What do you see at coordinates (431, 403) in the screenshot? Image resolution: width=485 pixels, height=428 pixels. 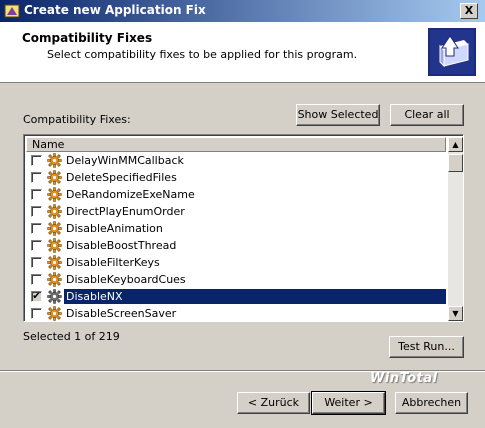 I see `cancel-button: Abbrechen` at bounding box center [431, 403].